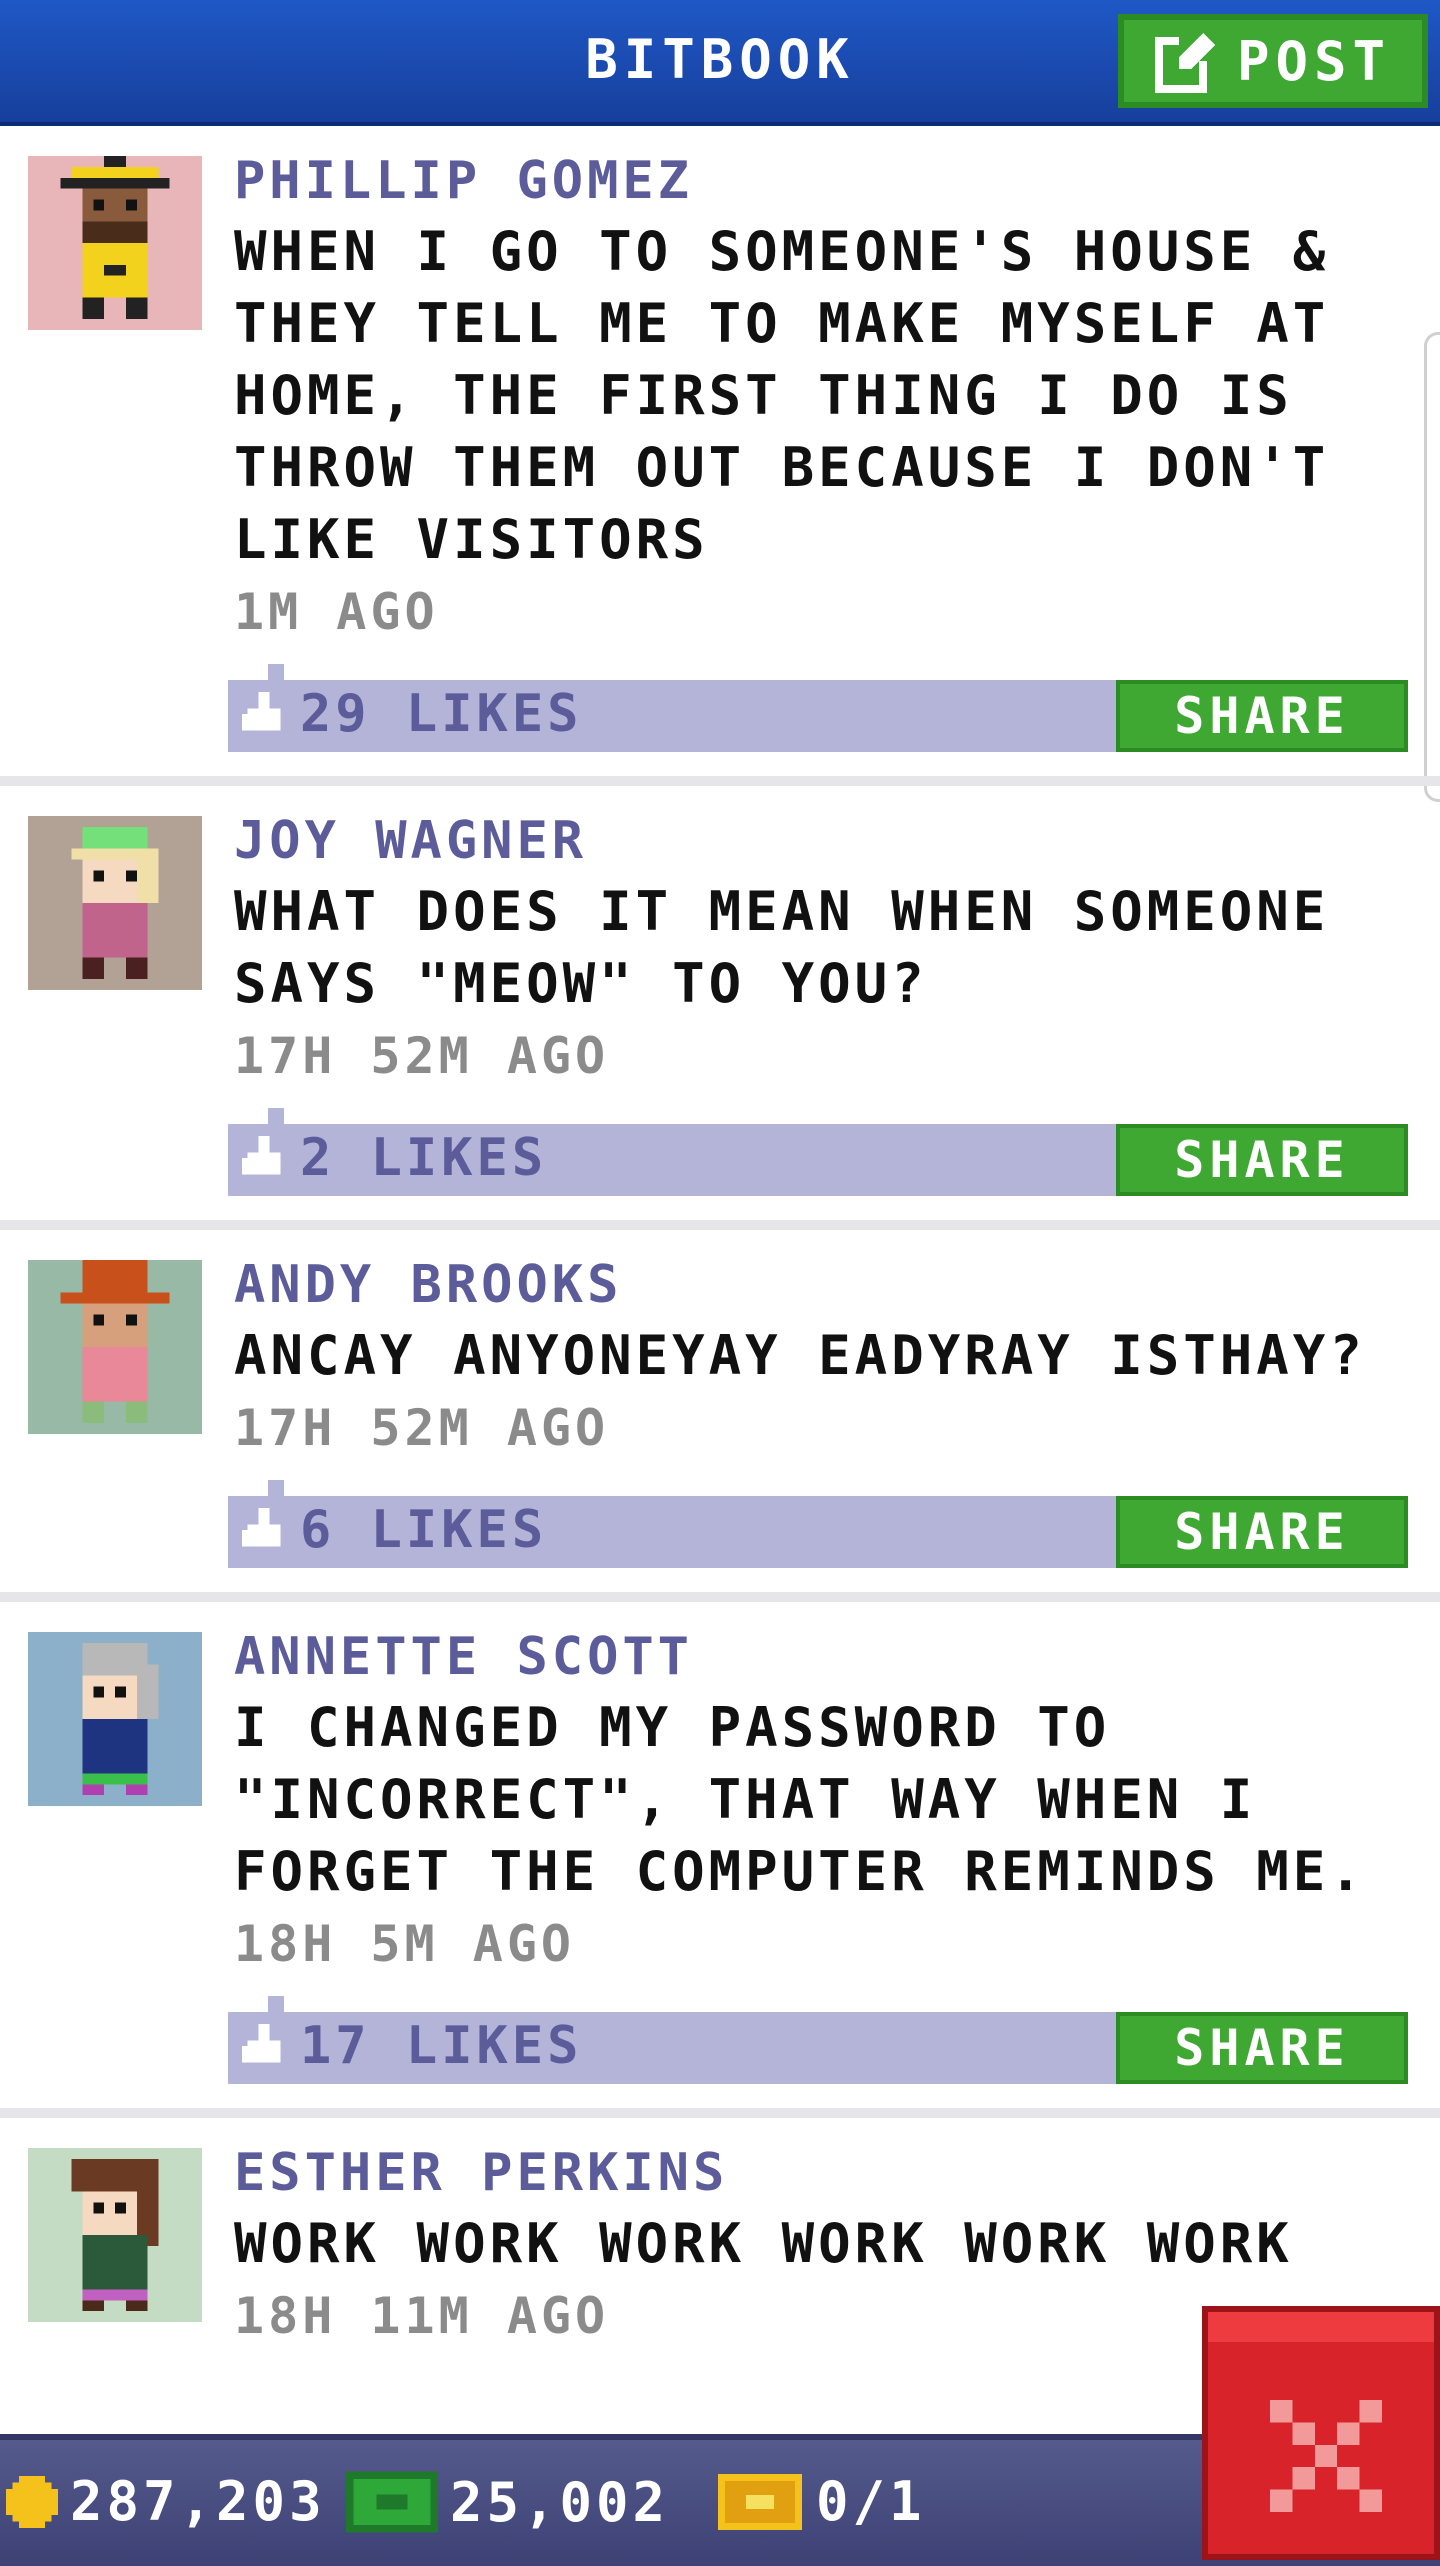 This screenshot has width=1440, height=2566. I want to click on like-button: 17 LIKES, so click(412, 2046).